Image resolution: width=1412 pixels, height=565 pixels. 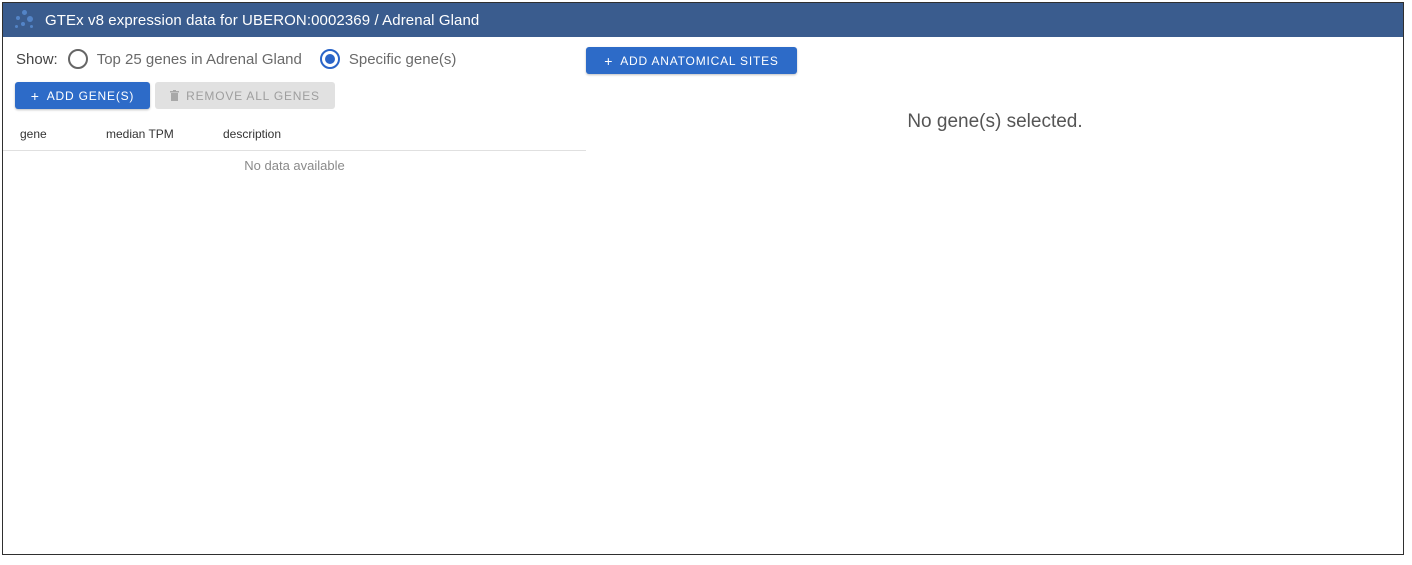 What do you see at coordinates (37, 59) in the screenshot?
I see `show-label: Show:` at bounding box center [37, 59].